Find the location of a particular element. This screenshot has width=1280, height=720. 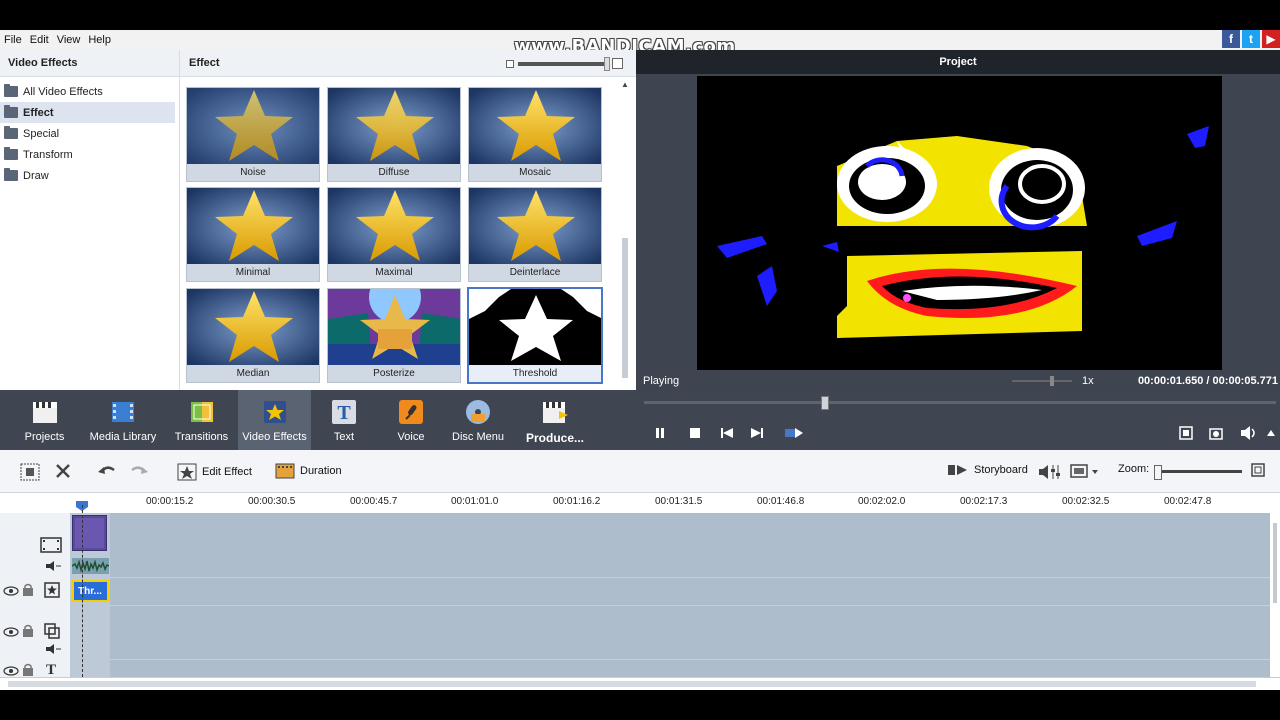

clapperboard-icon is located at coordinates (44, 412).